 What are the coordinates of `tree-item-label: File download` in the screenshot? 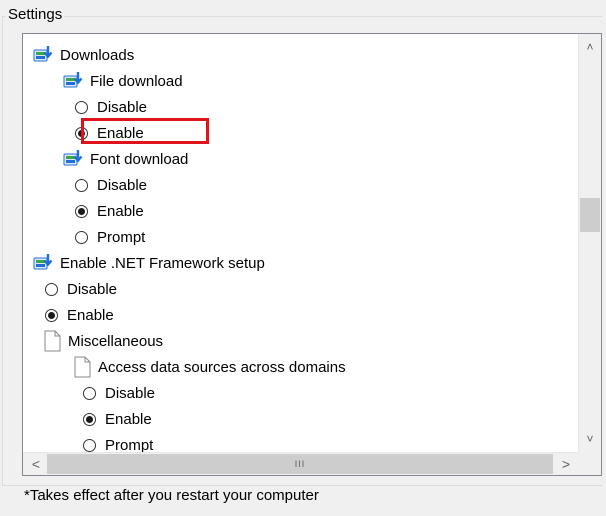 It's located at (136, 81).